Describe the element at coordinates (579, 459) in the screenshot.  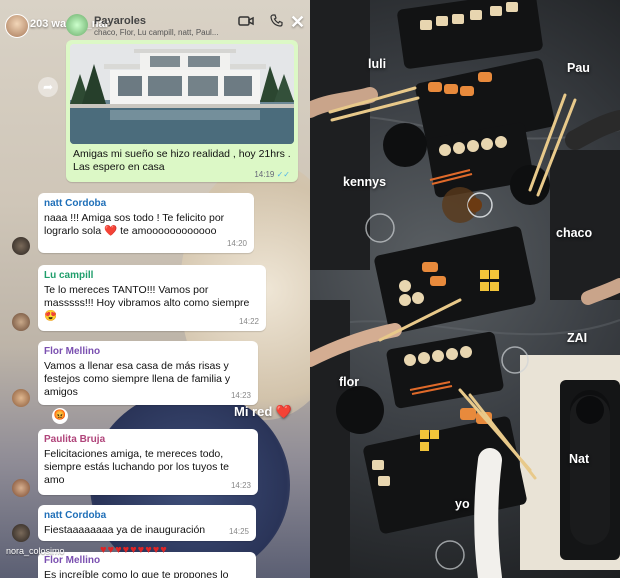
I see `tag-nat: Nat` at that location.